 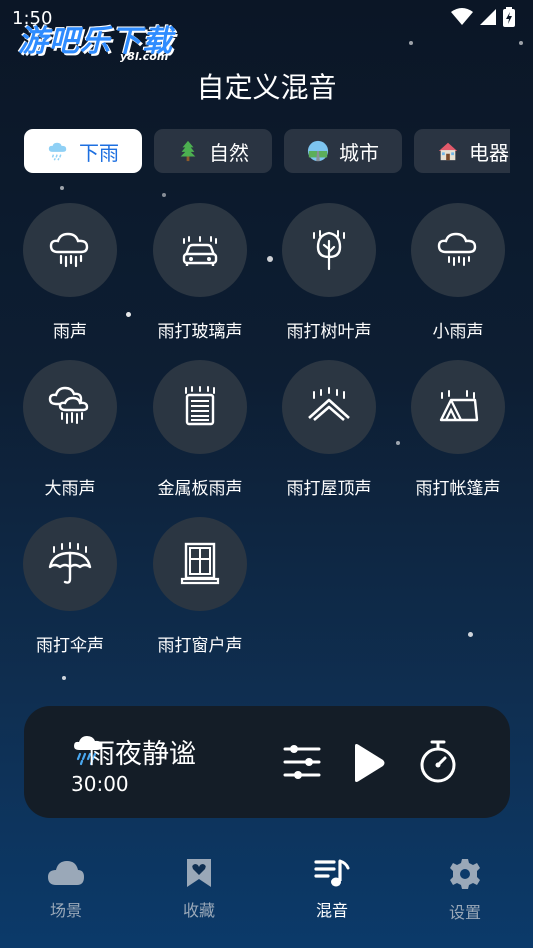 What do you see at coordinates (458, 489) in the screenshot?
I see `sound-label: 雨打帐篷声` at bounding box center [458, 489].